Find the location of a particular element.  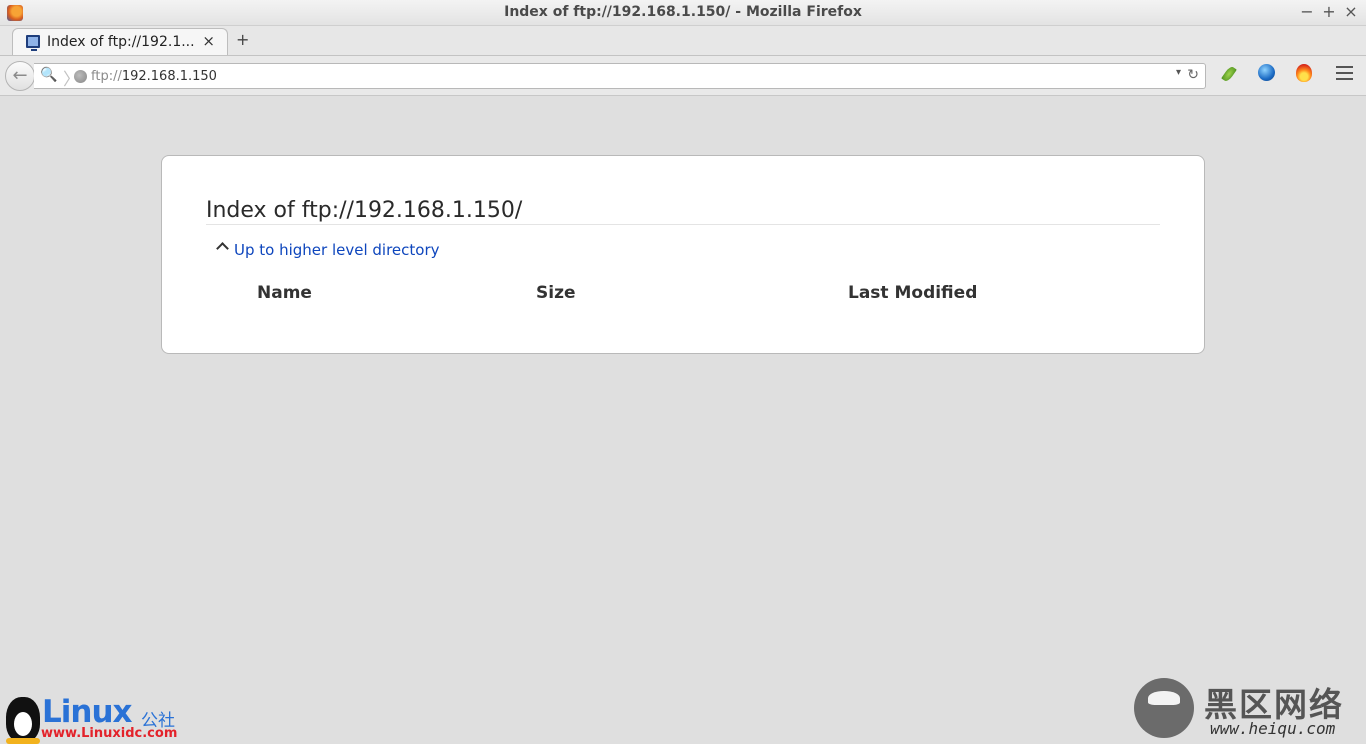

navigation-toolbar: ← 🔍 〉 ftp://192.168.1.150 ▾ ↻ is located at coordinates (683, 75).